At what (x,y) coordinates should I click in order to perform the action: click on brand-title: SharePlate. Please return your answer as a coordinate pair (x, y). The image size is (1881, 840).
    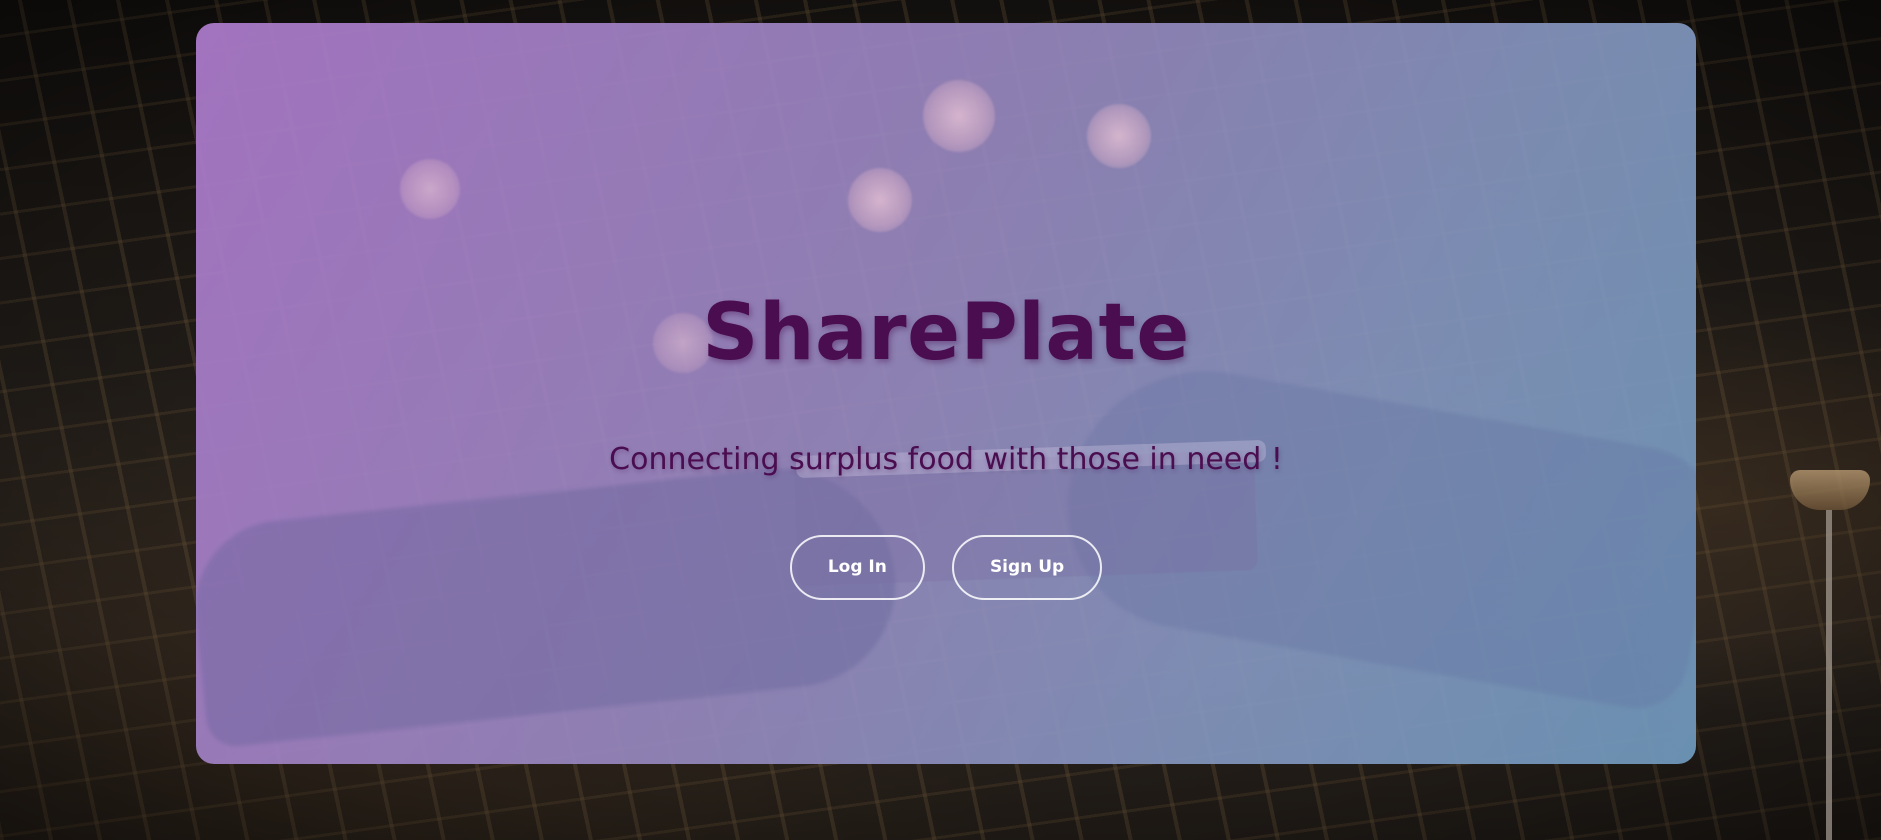
    Looking at the image, I should click on (946, 333).